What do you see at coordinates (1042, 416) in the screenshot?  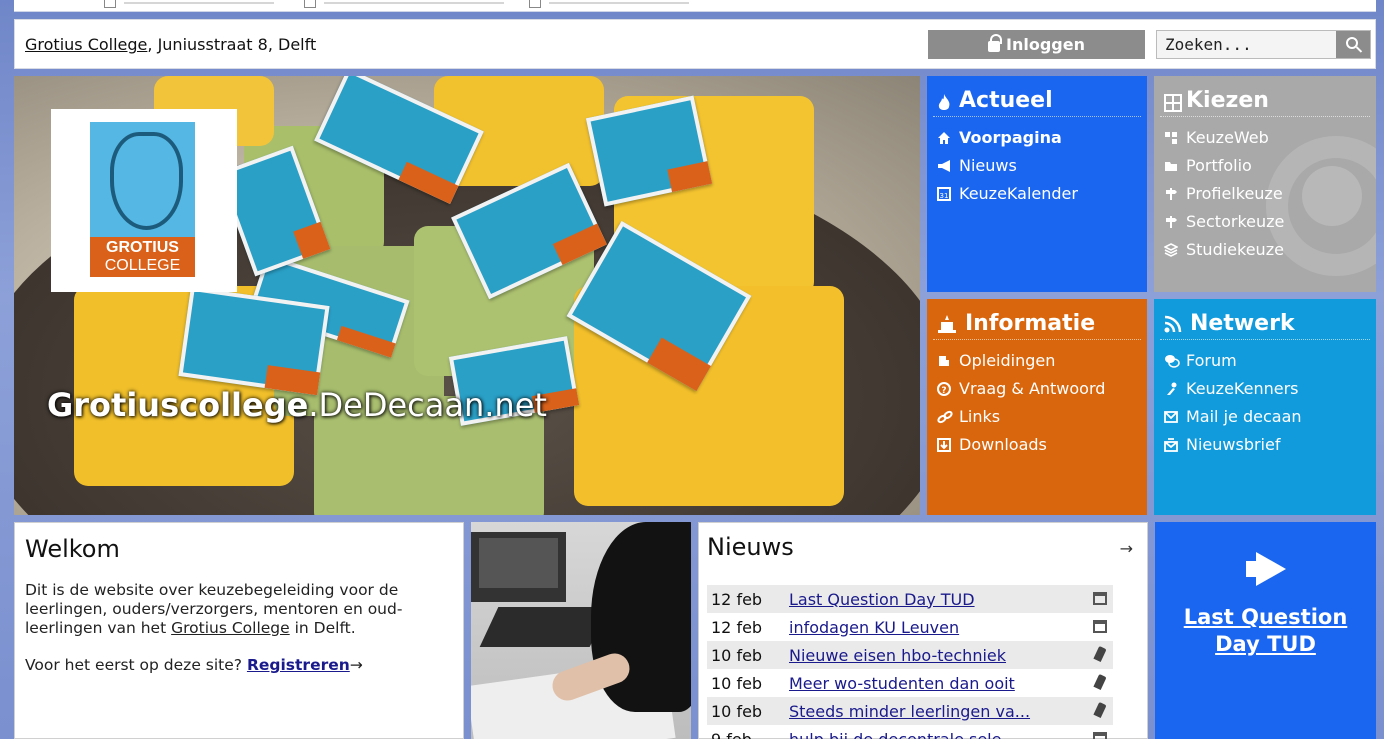 I see `menu-item-links: Links` at bounding box center [1042, 416].